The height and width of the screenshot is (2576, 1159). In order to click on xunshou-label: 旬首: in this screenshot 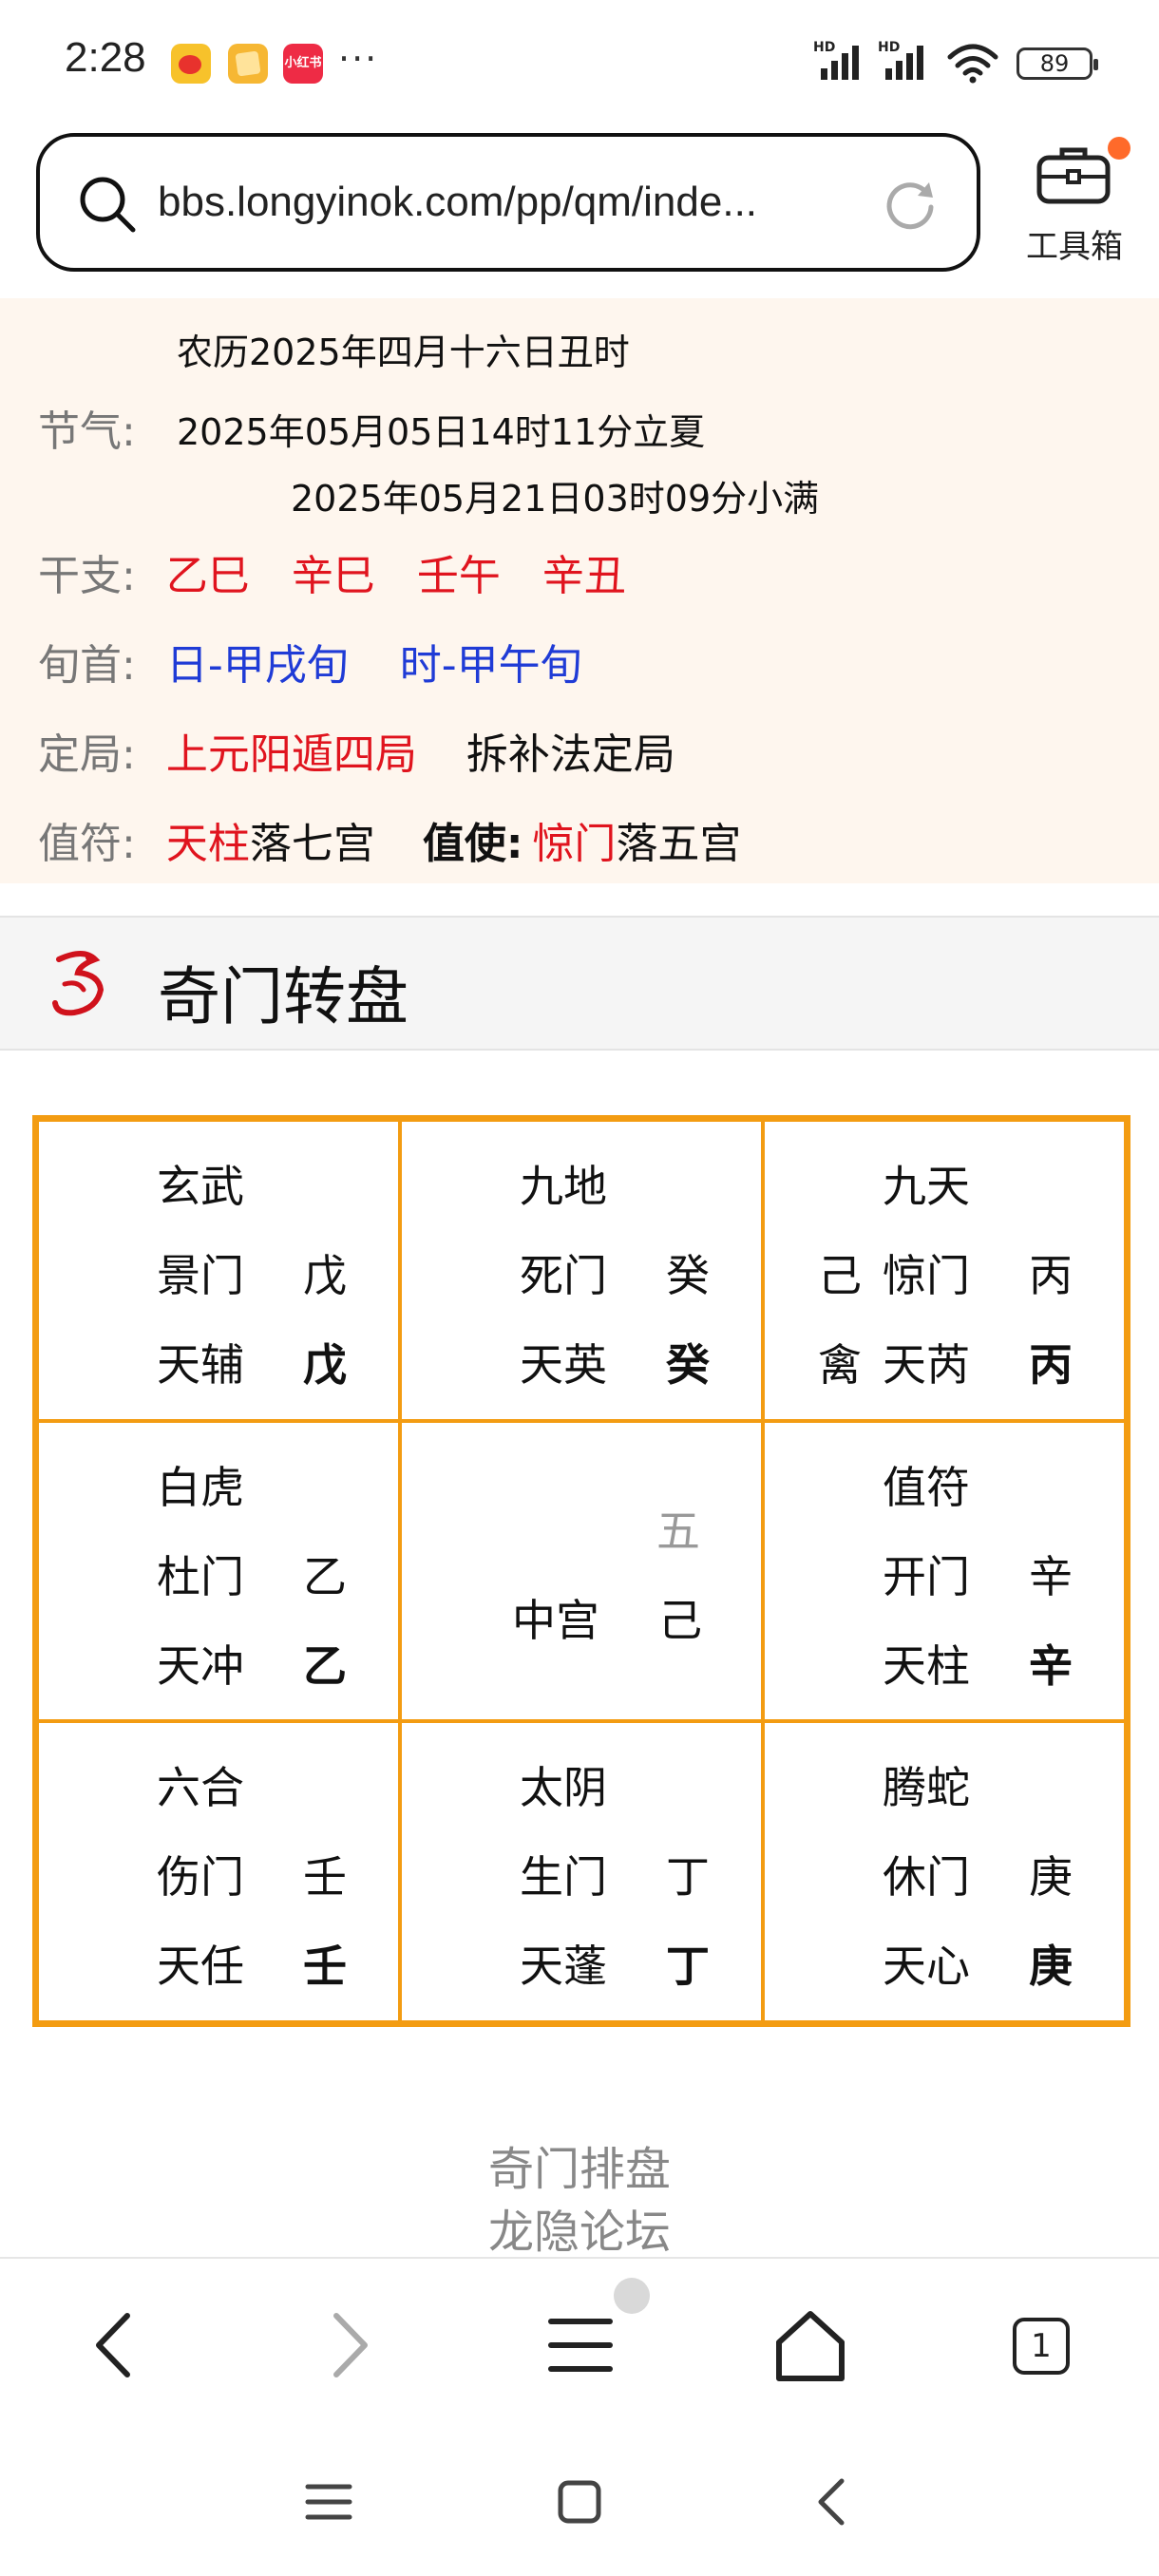, I will do `click(87, 665)`.